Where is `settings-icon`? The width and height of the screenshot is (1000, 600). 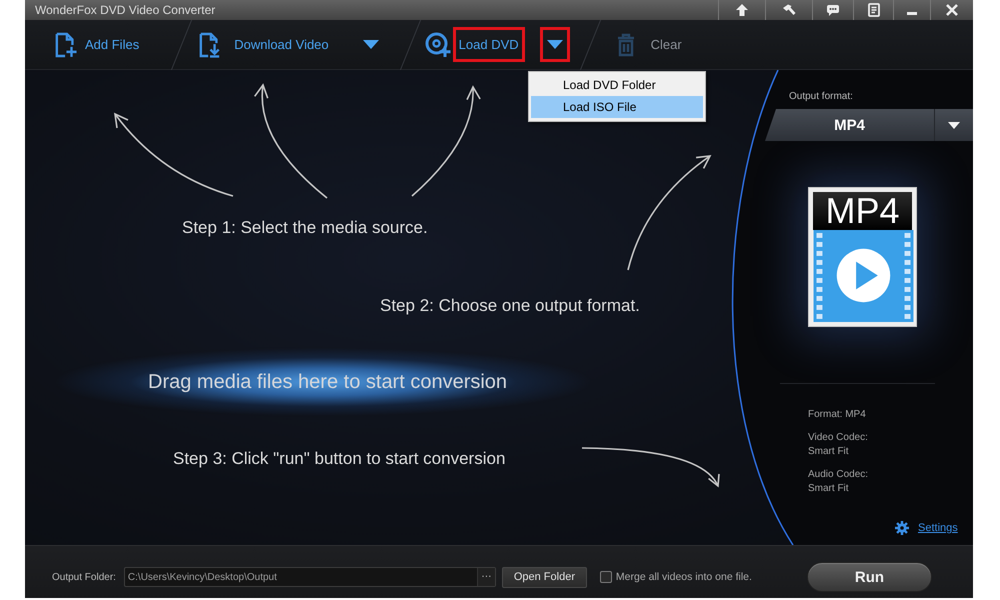 settings-icon is located at coordinates (902, 528).